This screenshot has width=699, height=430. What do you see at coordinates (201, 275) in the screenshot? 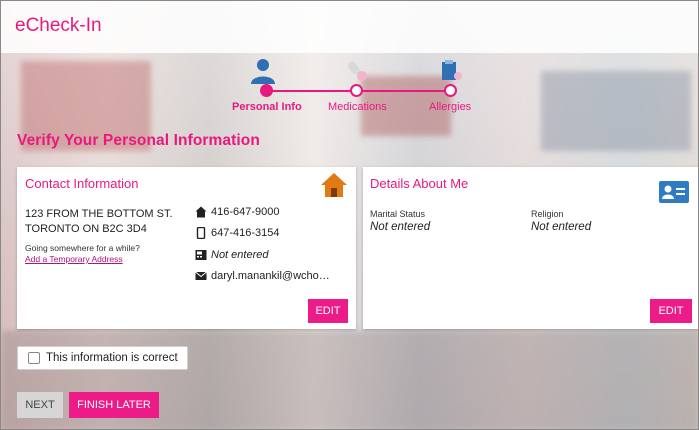
I see `email-icon` at bounding box center [201, 275].